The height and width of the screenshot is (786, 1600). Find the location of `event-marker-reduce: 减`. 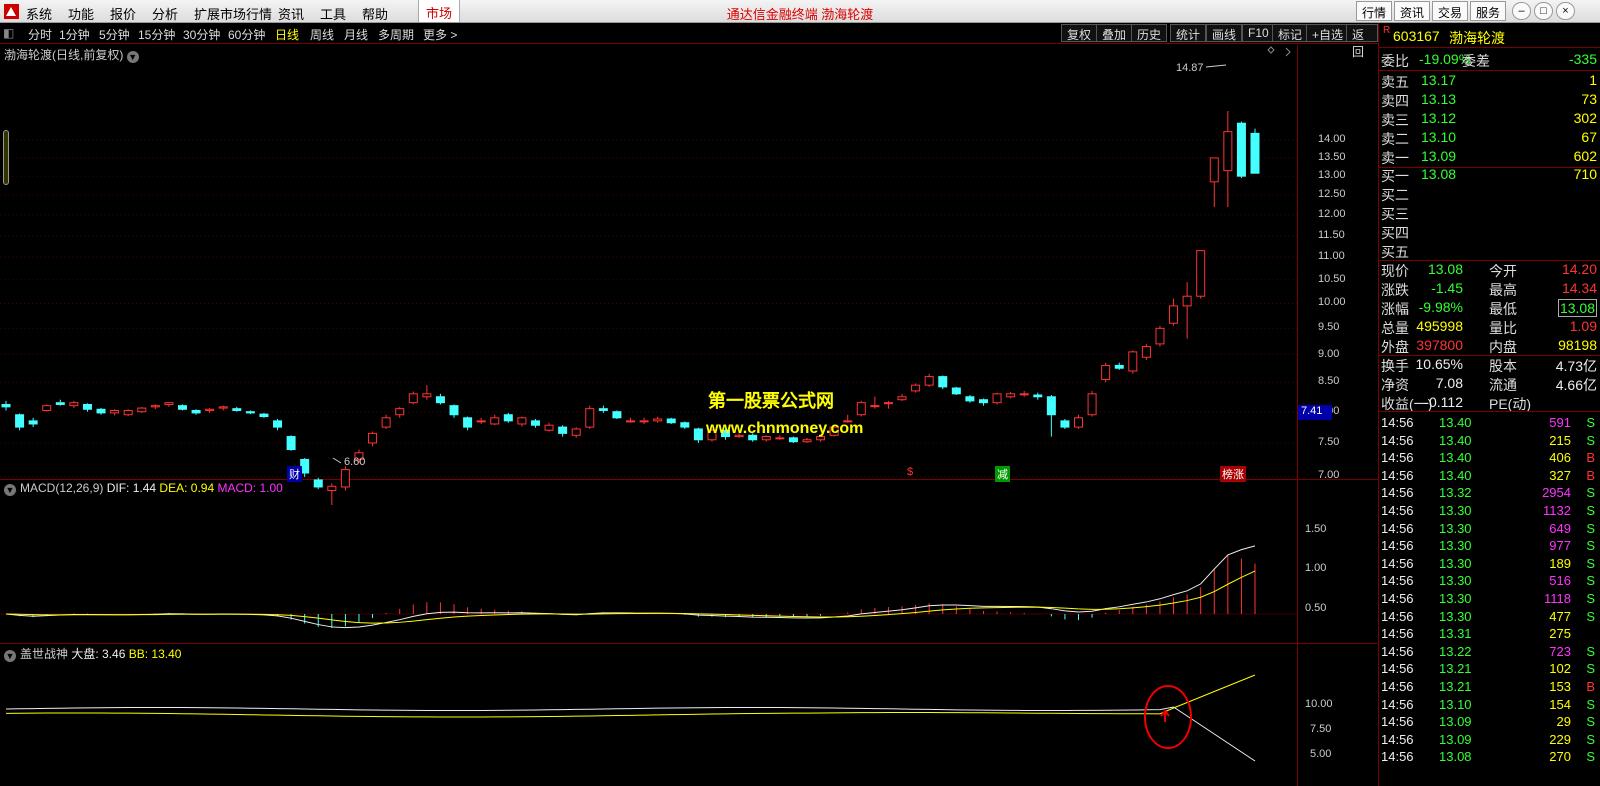

event-marker-reduce: 减 is located at coordinates (1002, 474).